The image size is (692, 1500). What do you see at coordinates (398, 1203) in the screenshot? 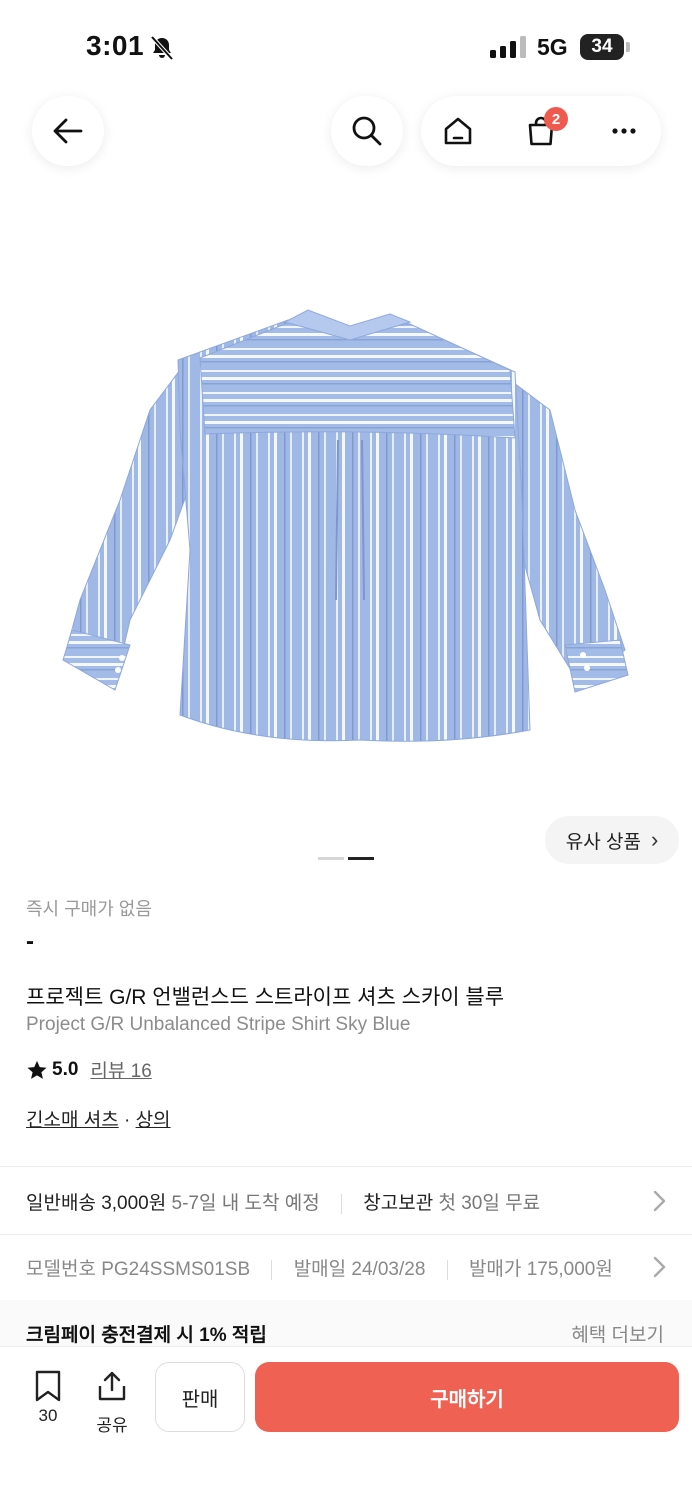
I see `storage-label: 창고보관` at bounding box center [398, 1203].